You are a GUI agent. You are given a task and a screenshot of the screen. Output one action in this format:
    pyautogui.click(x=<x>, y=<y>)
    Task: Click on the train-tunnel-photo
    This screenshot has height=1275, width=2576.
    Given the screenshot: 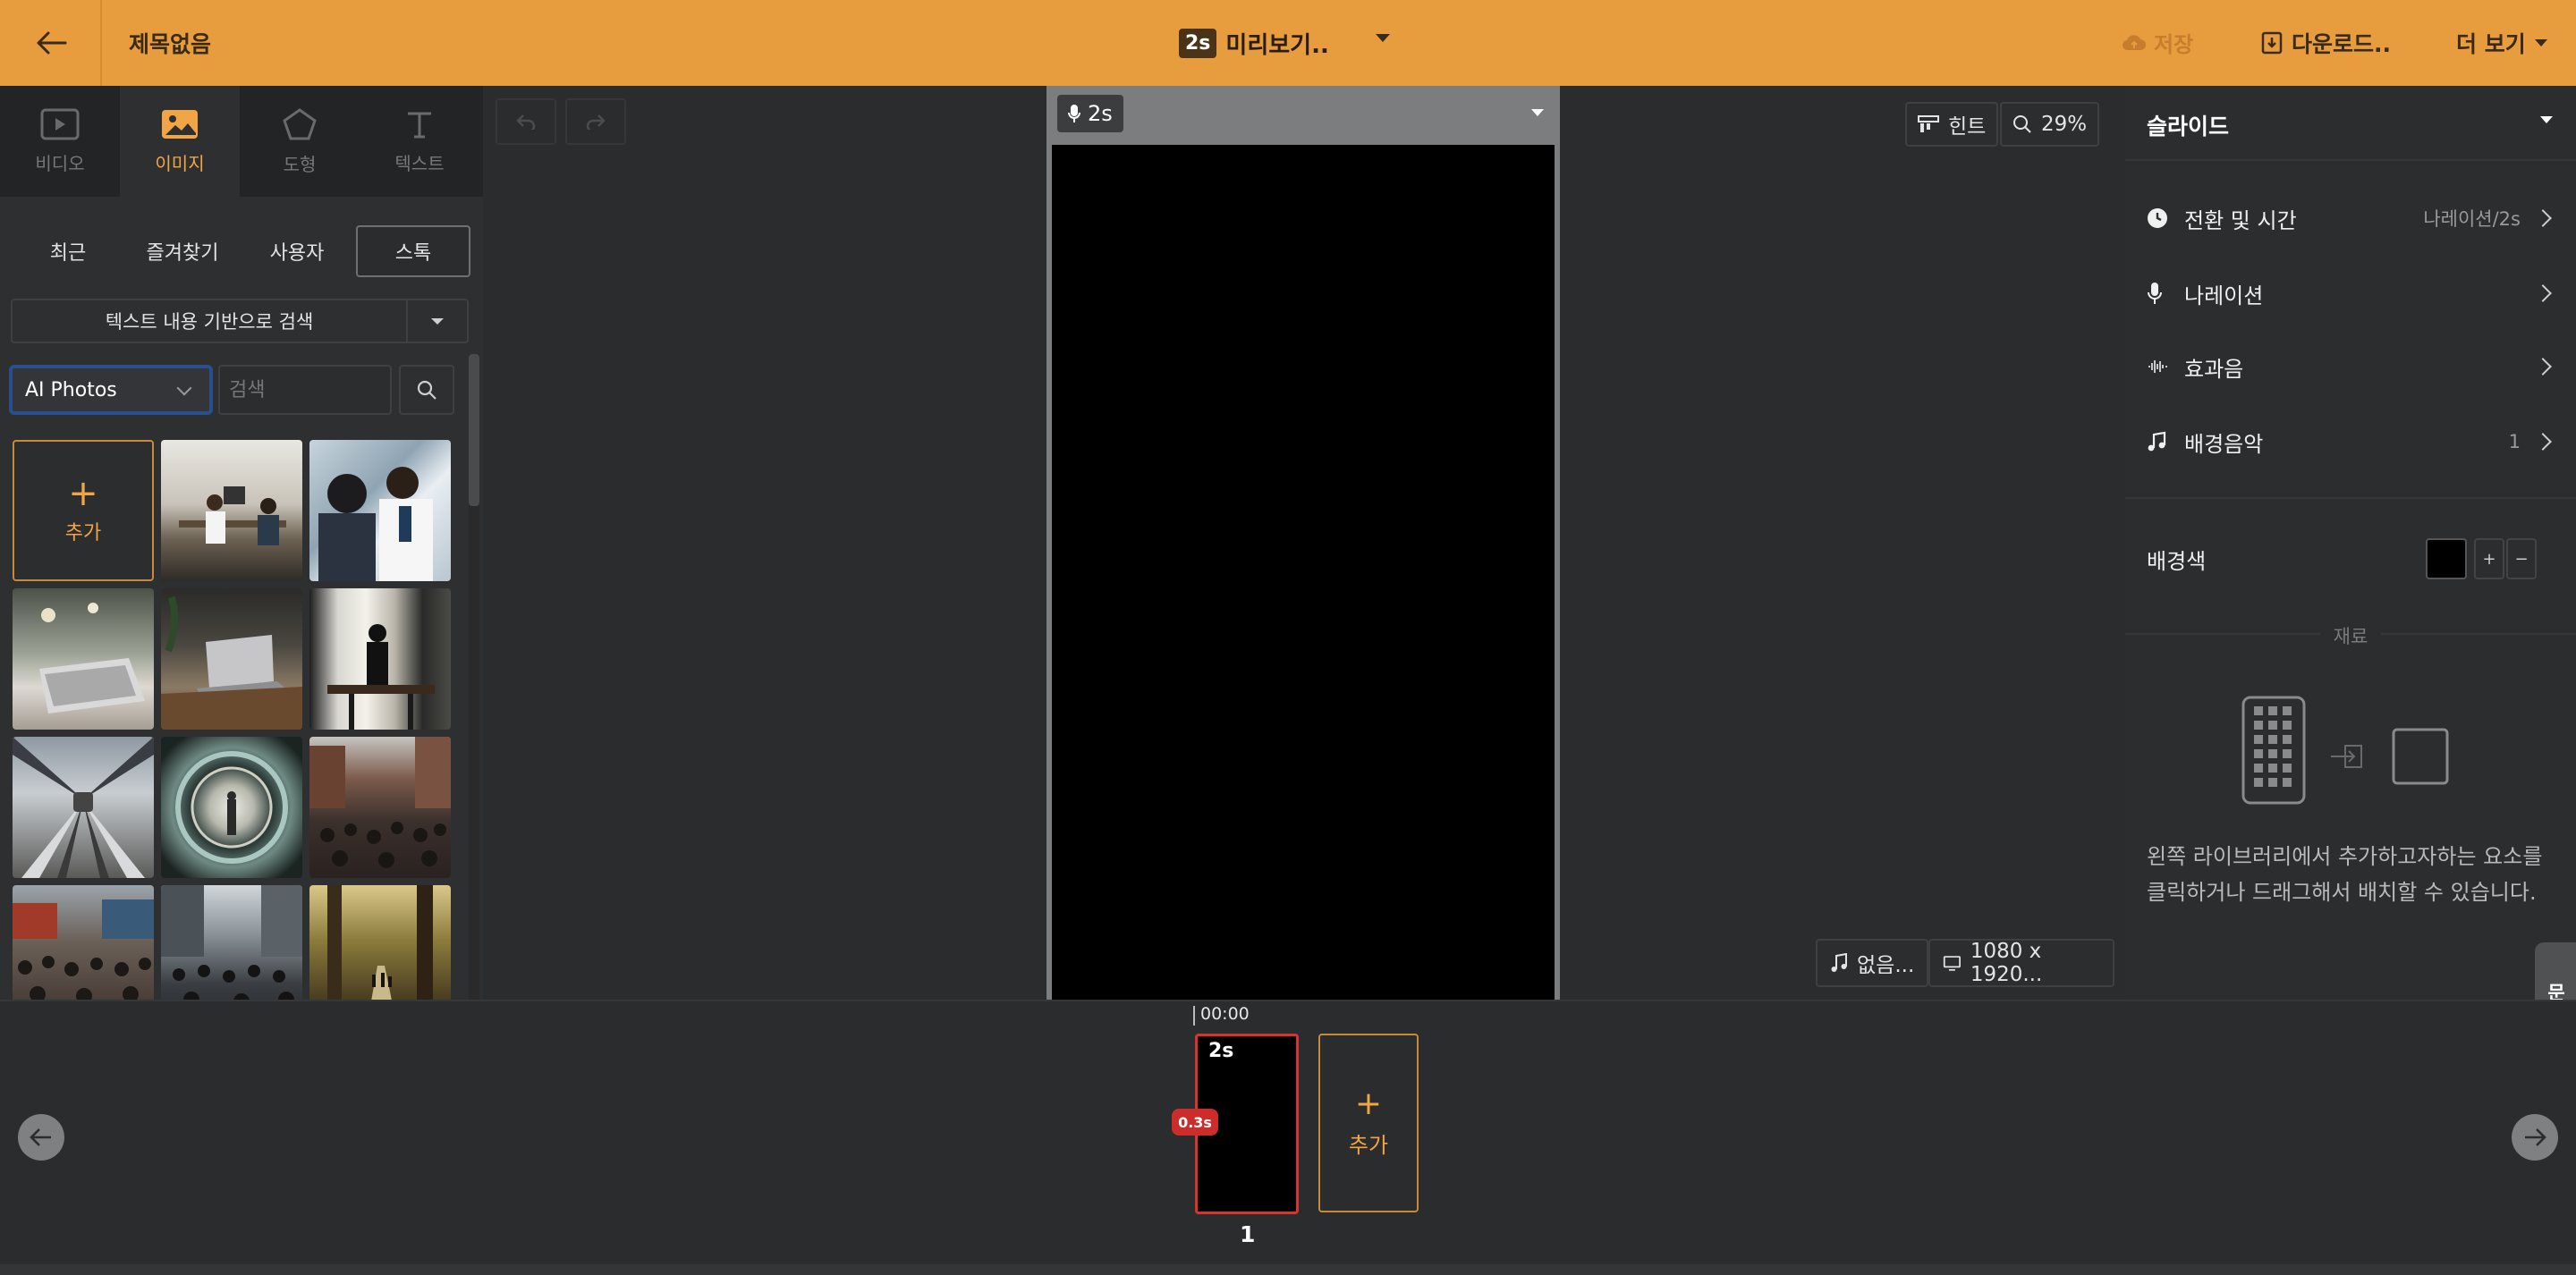 What is the action you would take?
    pyautogui.click(x=83, y=807)
    